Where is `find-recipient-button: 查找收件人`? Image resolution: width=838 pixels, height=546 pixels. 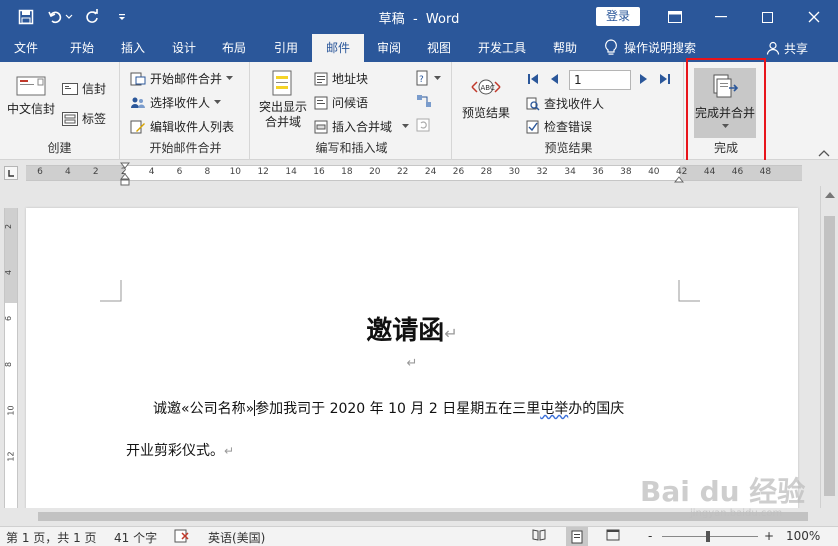 find-recipient-button: 查找收件人 is located at coordinates (565, 103).